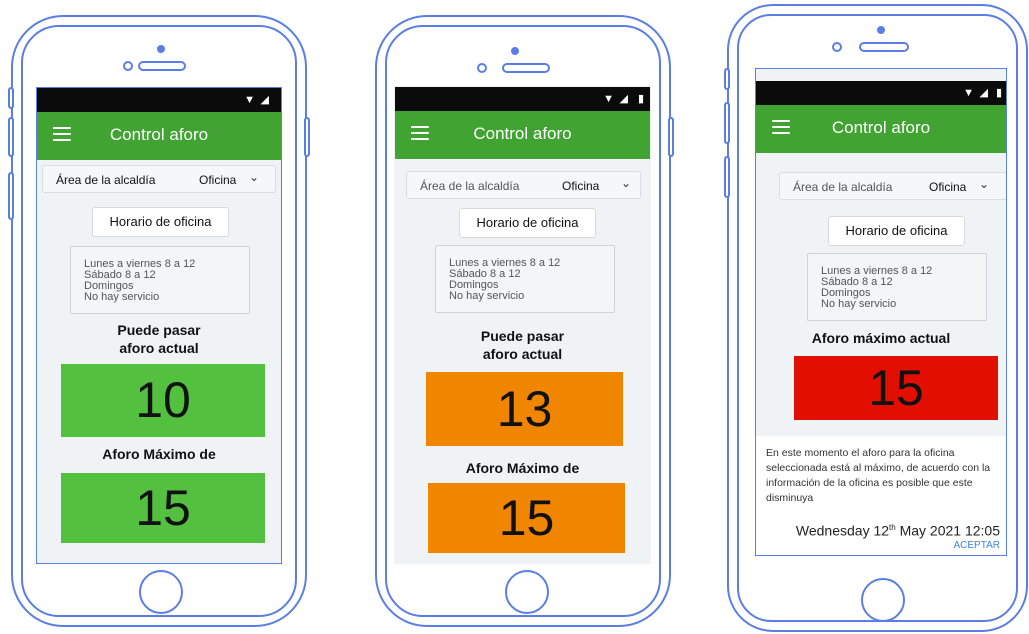  I want to click on alert-date: Wednesday 12th May 2021 12:05, so click(898, 529).